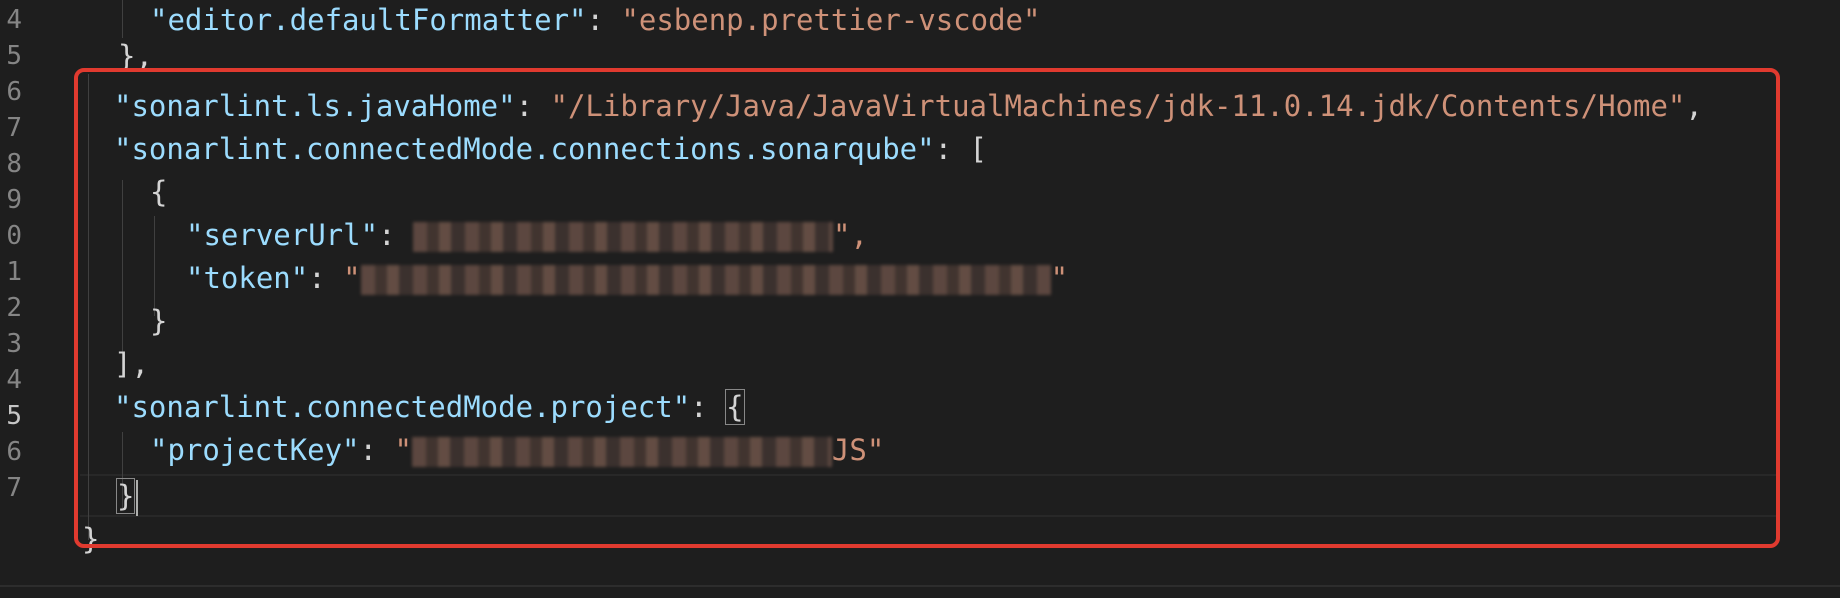 The width and height of the screenshot is (1840, 598). What do you see at coordinates (831, 20) in the screenshot?
I see `json-string: "esbenp.prettier-vscode"` at bounding box center [831, 20].